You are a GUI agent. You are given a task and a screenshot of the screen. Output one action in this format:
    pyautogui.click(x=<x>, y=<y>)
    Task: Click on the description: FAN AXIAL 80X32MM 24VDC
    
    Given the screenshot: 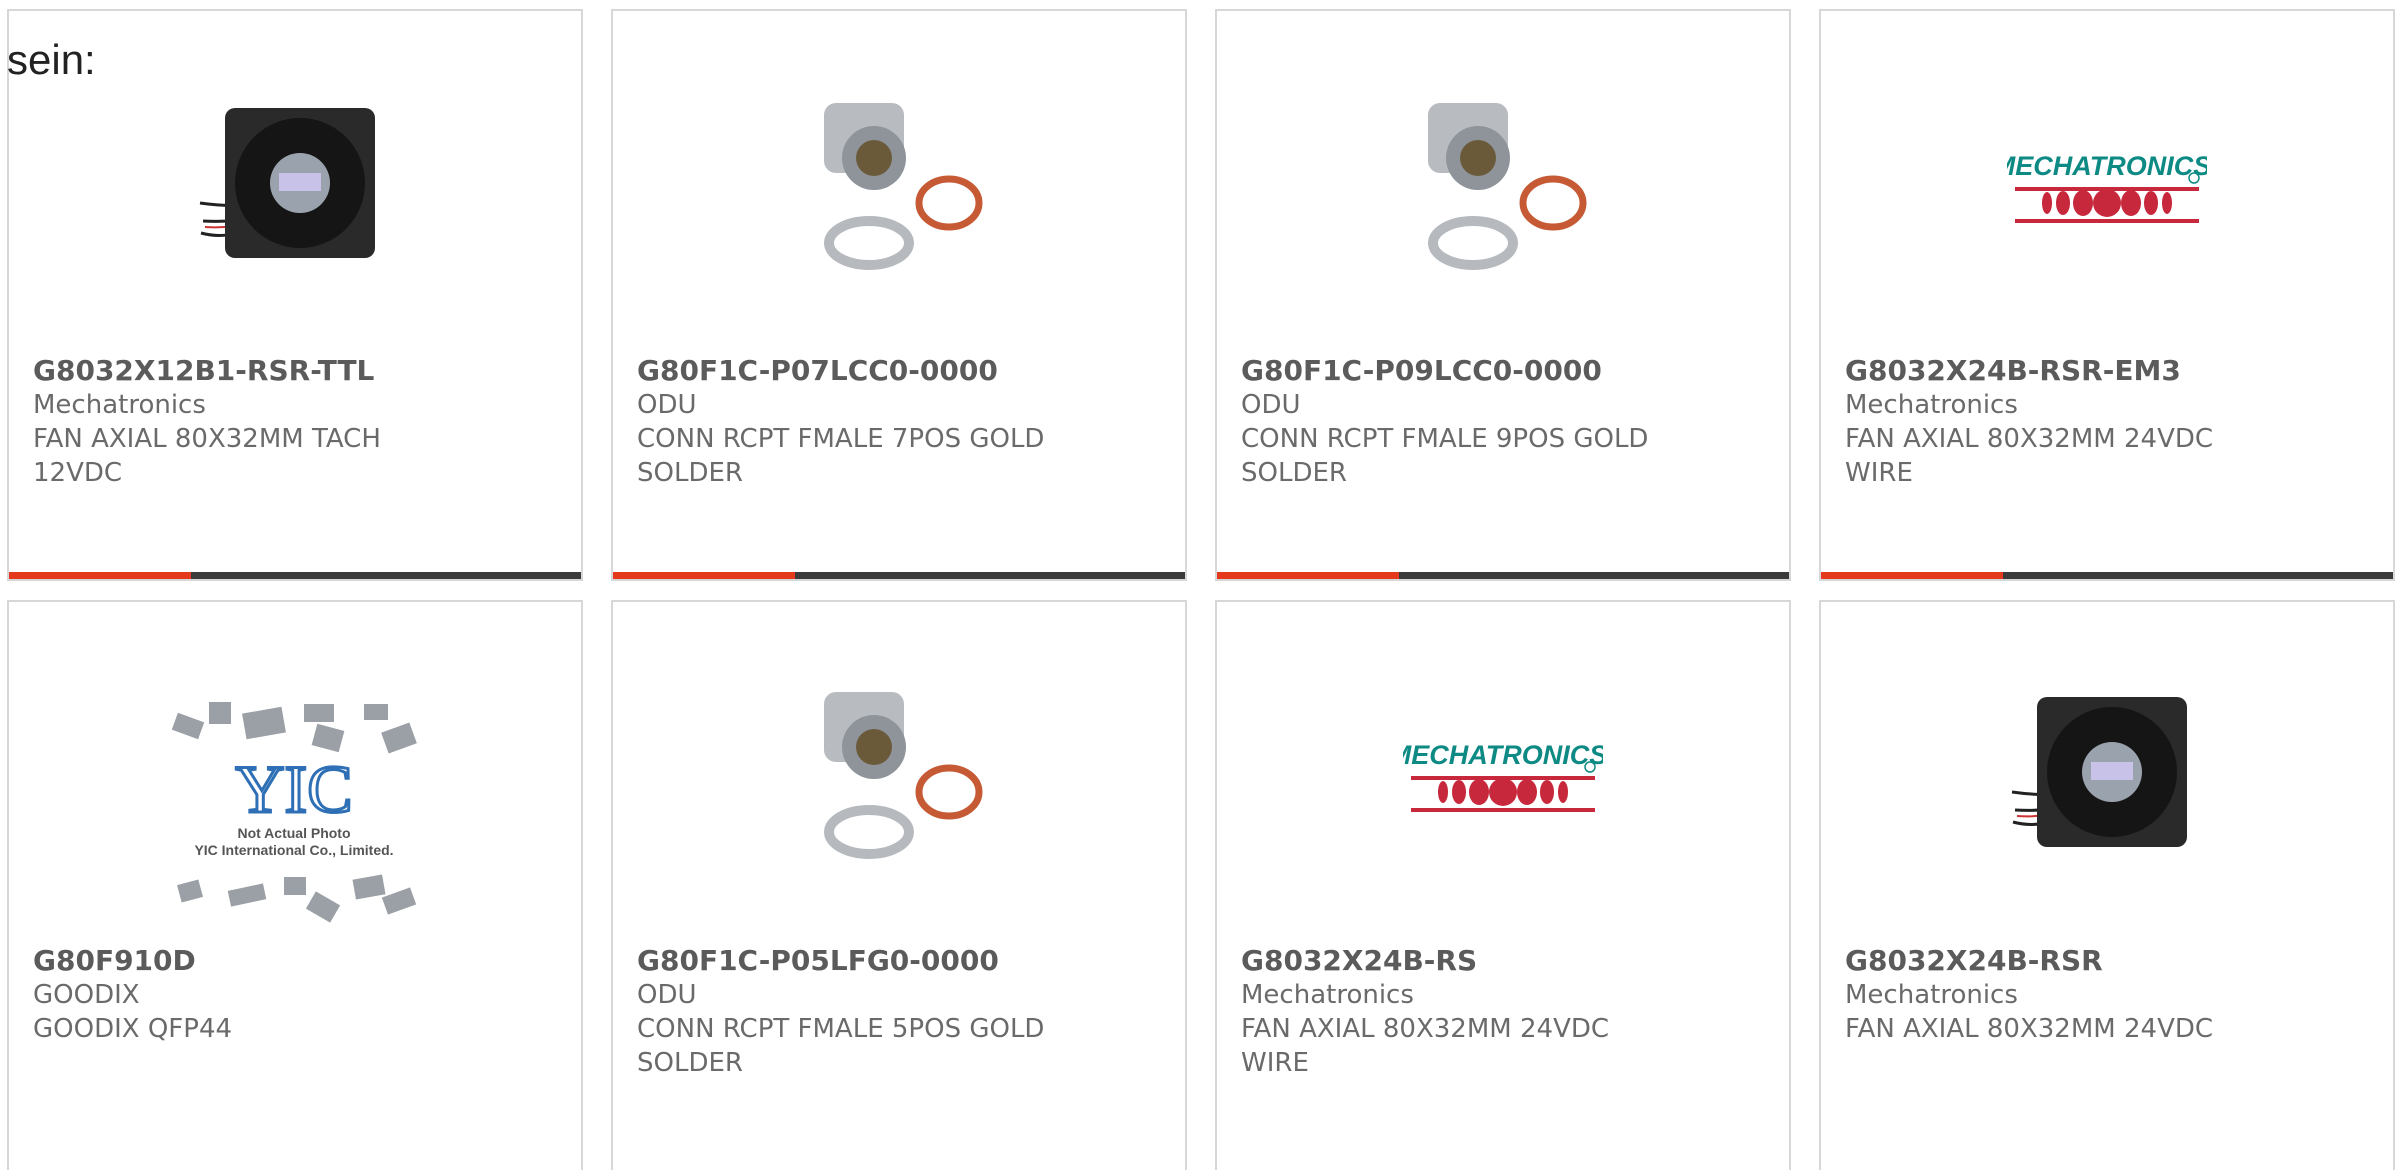 What is the action you would take?
    pyautogui.click(x=2029, y=1029)
    